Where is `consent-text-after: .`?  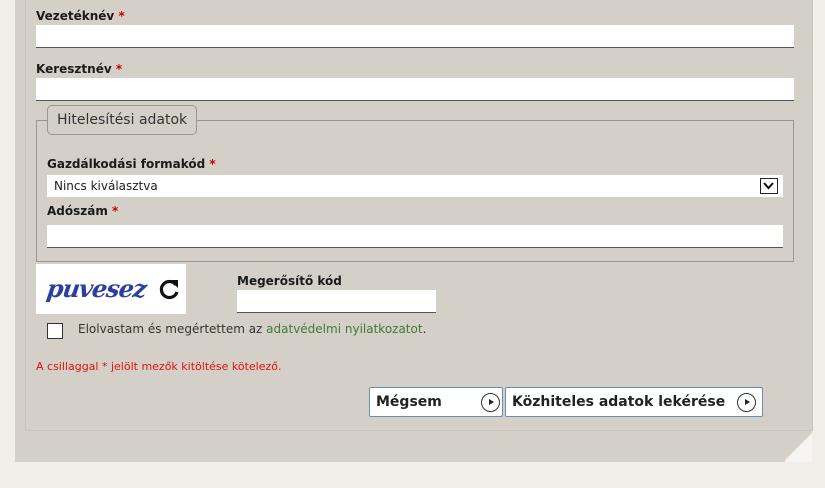 consent-text-after: . is located at coordinates (424, 329).